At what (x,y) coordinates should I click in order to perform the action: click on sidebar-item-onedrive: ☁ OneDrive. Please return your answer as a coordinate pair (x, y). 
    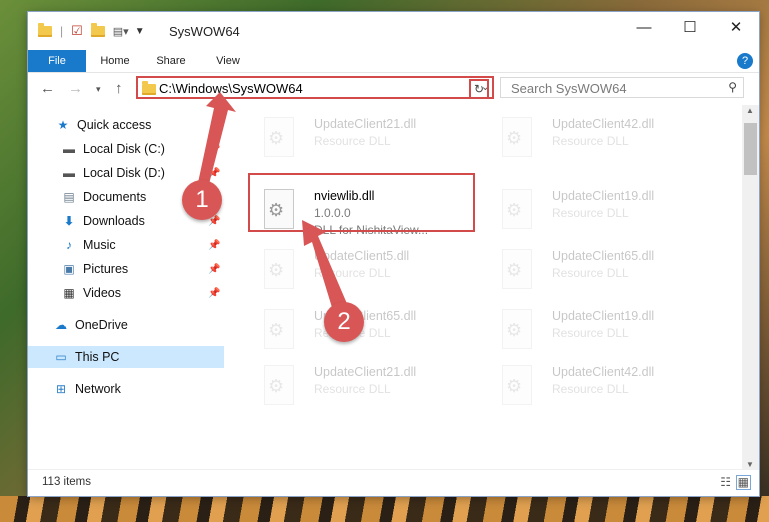
    Looking at the image, I should click on (139, 325).